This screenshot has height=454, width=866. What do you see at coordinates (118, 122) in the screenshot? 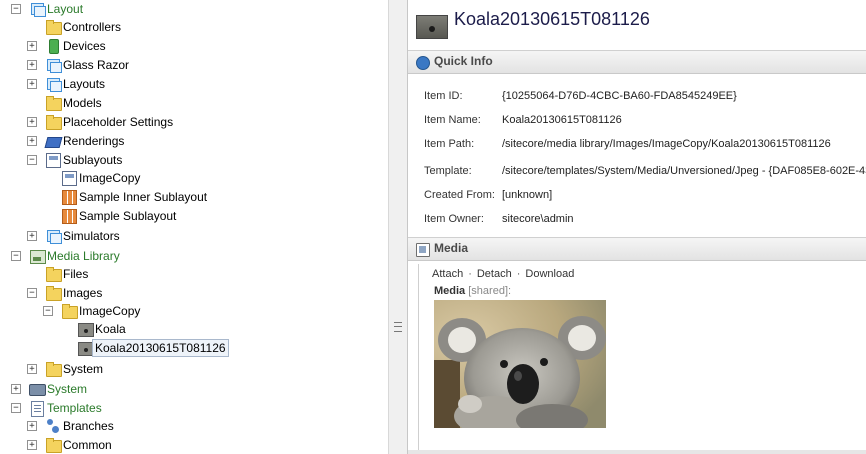
I see `tree-item-label: Placeholder Settings` at bounding box center [118, 122].